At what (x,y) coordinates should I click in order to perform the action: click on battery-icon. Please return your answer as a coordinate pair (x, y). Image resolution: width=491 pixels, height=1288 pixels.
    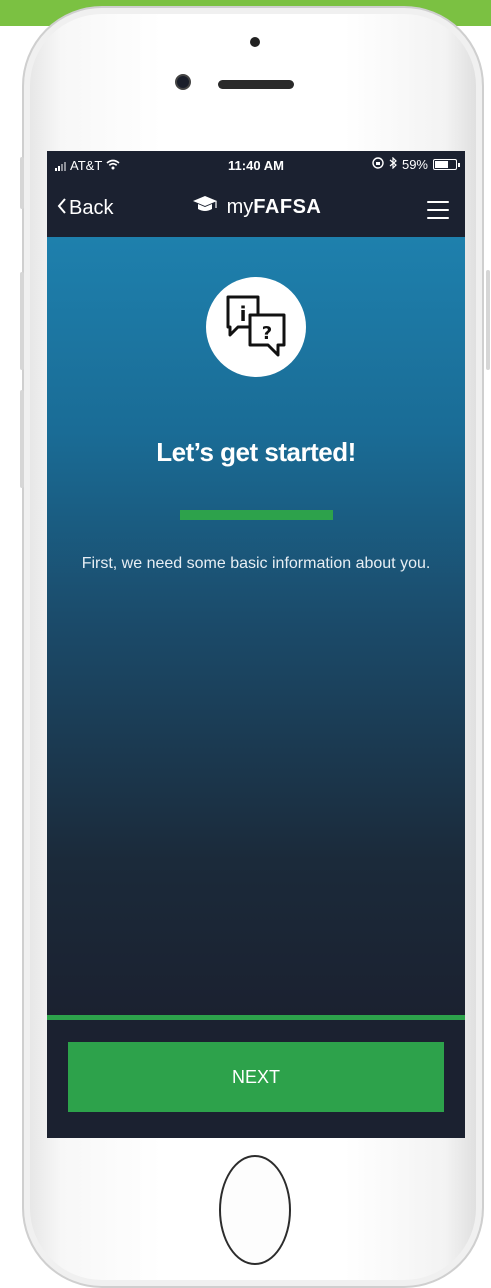
    Looking at the image, I should click on (446, 164).